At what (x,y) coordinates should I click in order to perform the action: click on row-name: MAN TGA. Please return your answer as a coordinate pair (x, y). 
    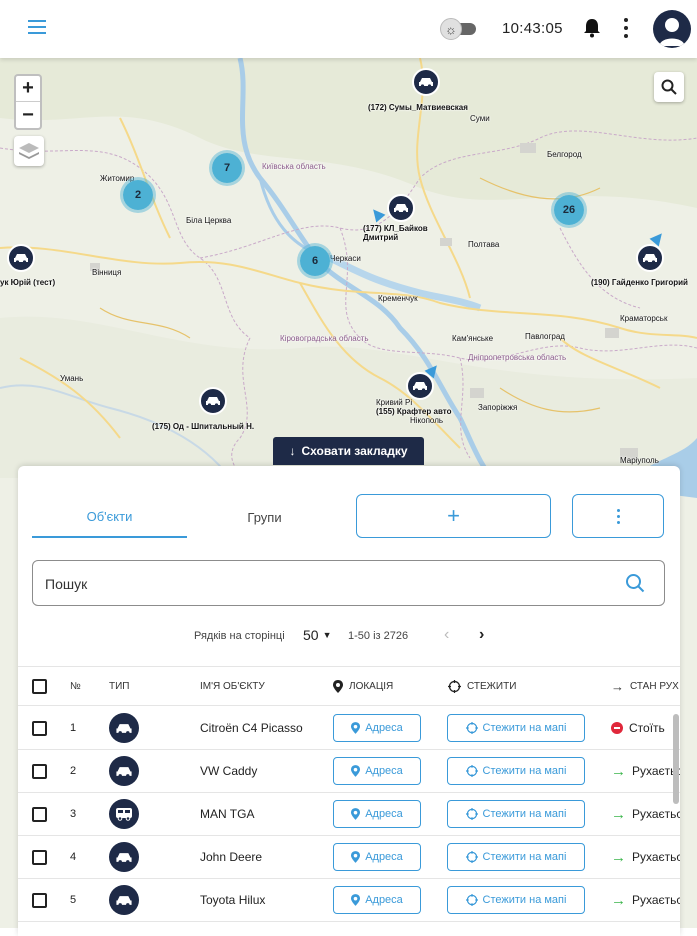
    Looking at the image, I should click on (227, 814).